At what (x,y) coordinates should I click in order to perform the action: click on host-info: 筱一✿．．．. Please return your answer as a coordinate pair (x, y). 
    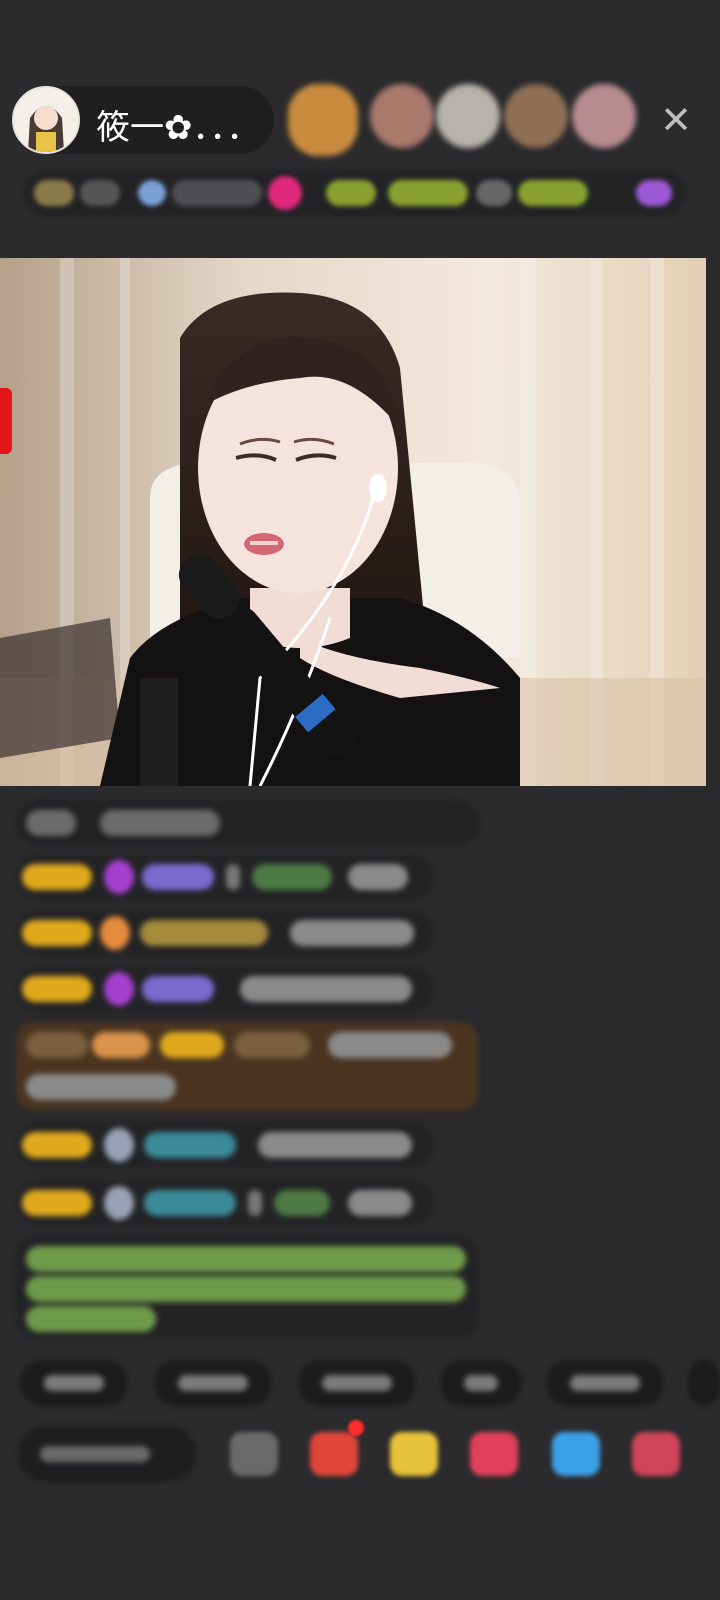
    Looking at the image, I should click on (143, 120).